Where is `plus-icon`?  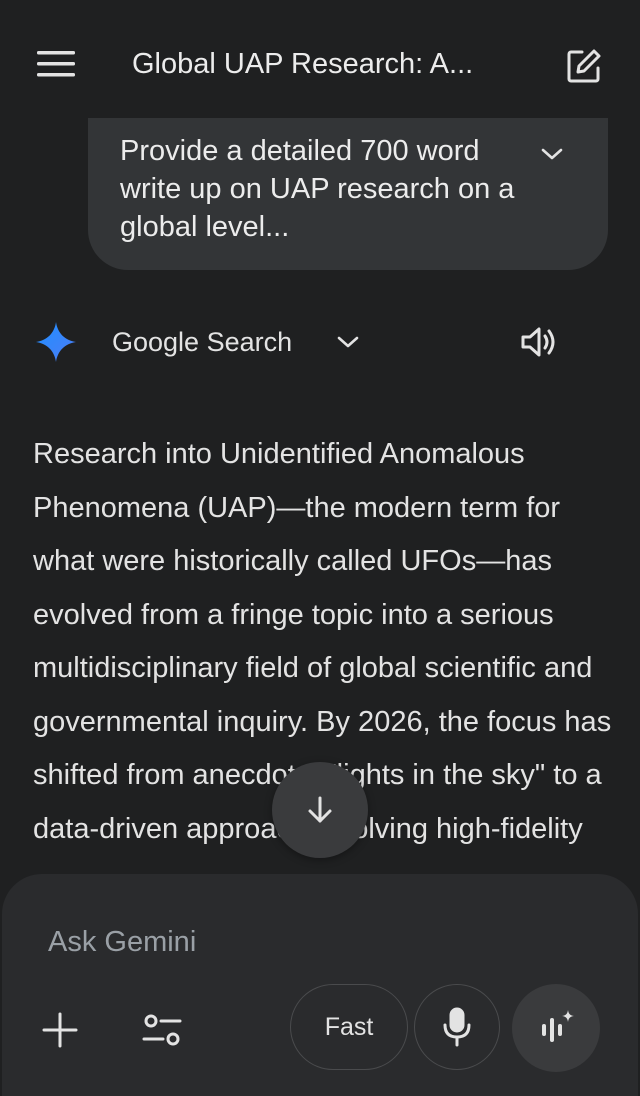
plus-icon is located at coordinates (60, 1030).